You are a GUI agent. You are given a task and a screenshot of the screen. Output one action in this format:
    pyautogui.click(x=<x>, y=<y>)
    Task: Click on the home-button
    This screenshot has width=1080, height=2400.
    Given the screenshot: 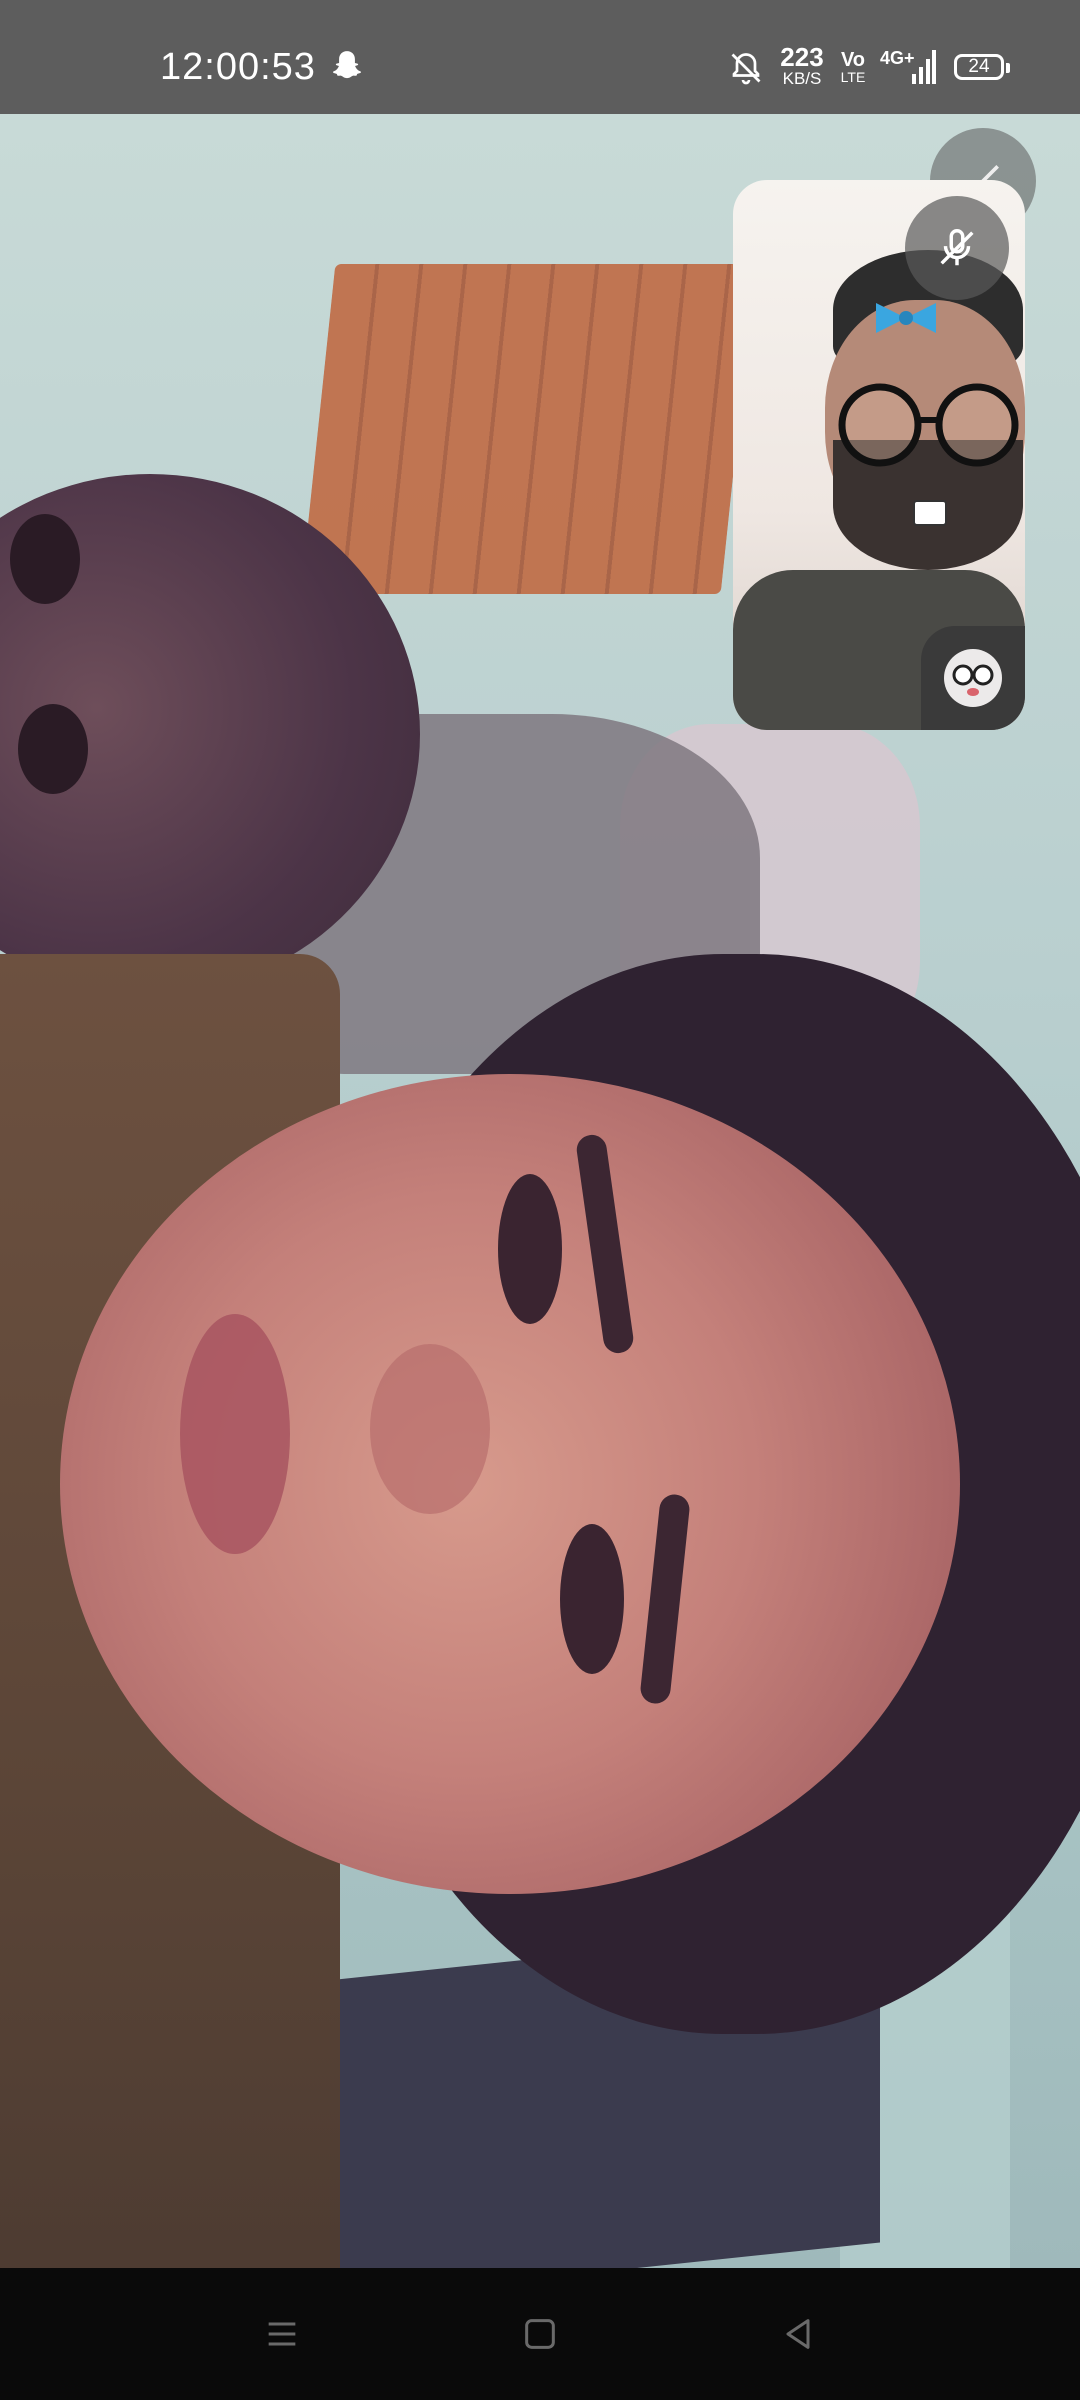 What is the action you would take?
    pyautogui.click(x=540, y=2334)
    